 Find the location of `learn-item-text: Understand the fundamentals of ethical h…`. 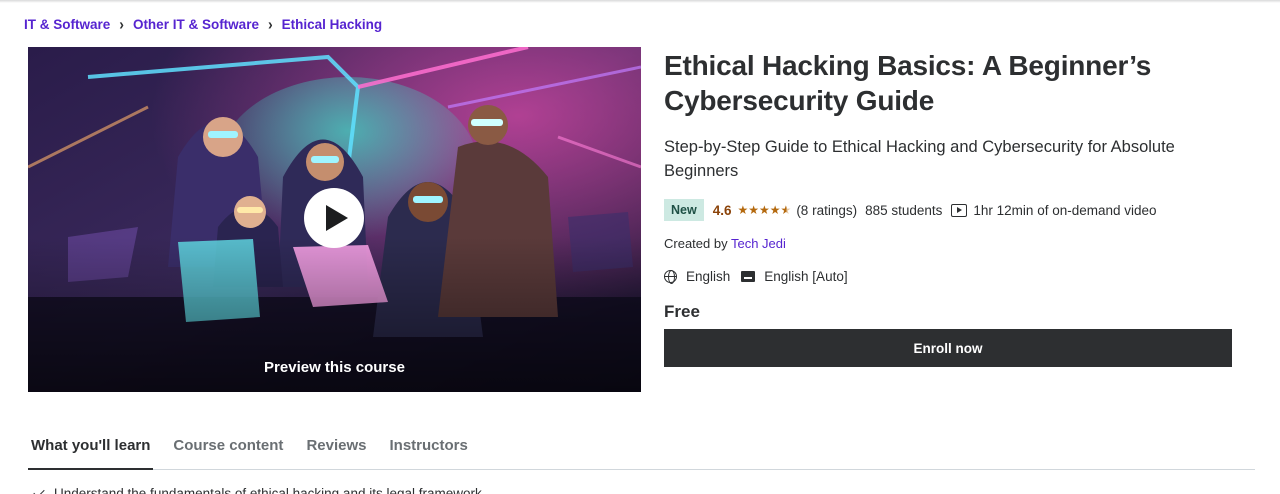

learn-item-text: Understand the fundamentals of ethical h… is located at coordinates (268, 490).